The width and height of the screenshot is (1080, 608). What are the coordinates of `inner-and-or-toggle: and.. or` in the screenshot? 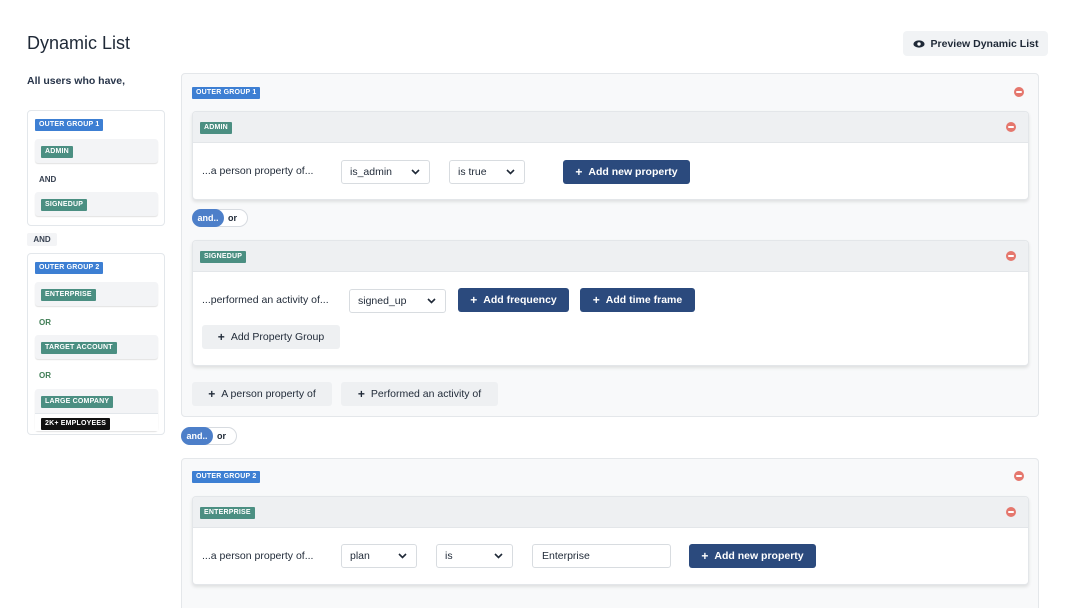 It's located at (220, 218).